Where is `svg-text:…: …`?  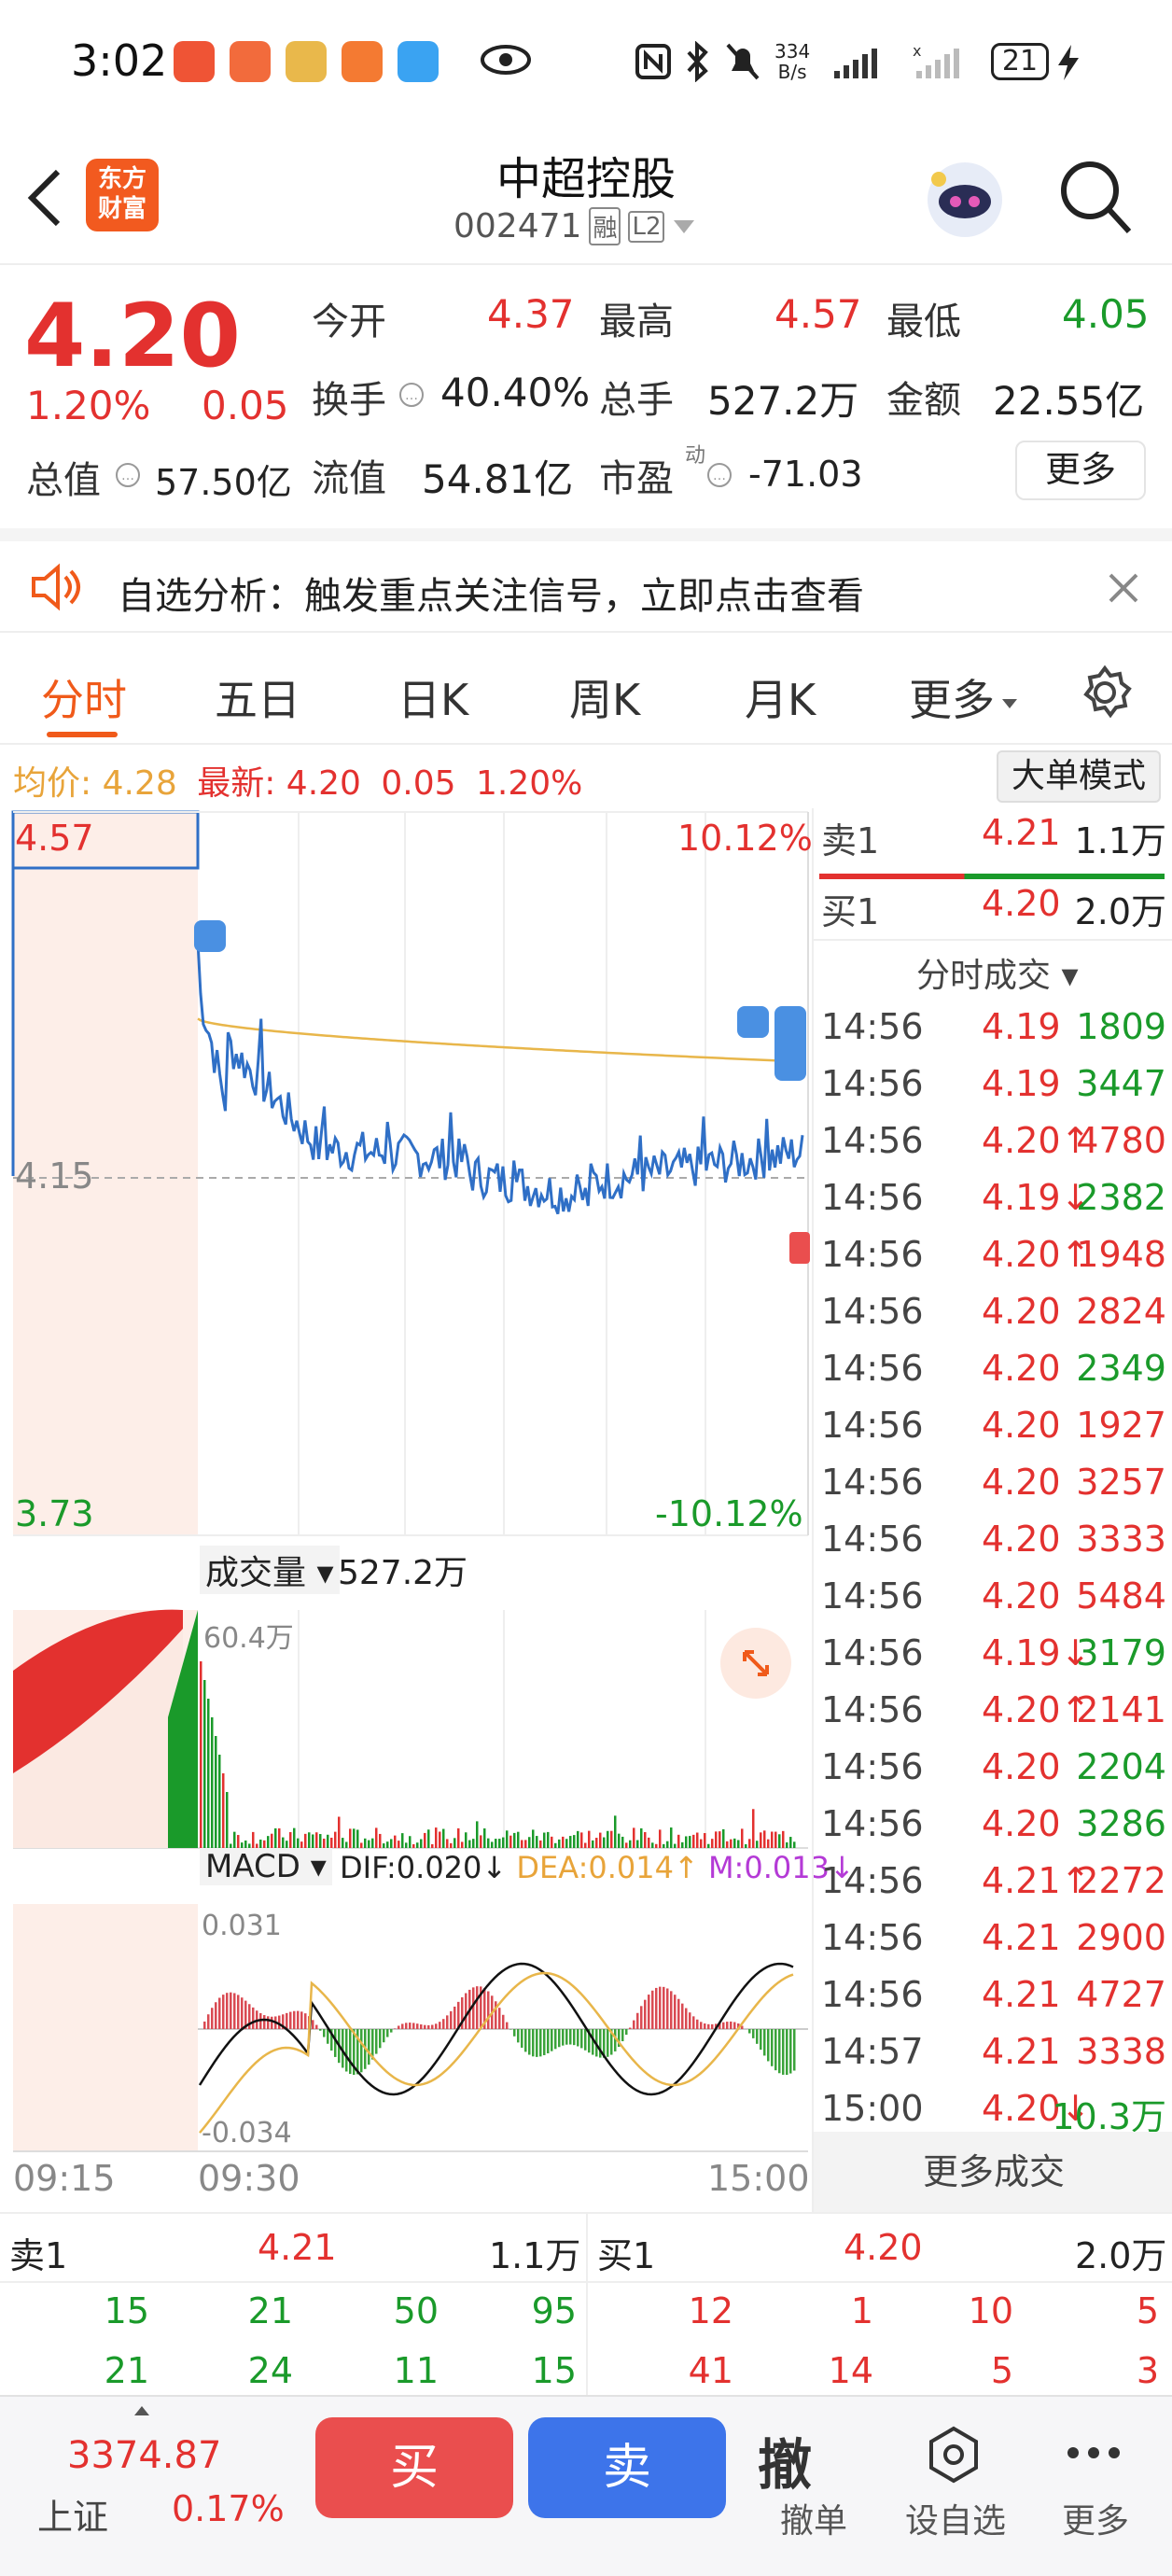
svg-text:…: … is located at coordinates (127, 476).